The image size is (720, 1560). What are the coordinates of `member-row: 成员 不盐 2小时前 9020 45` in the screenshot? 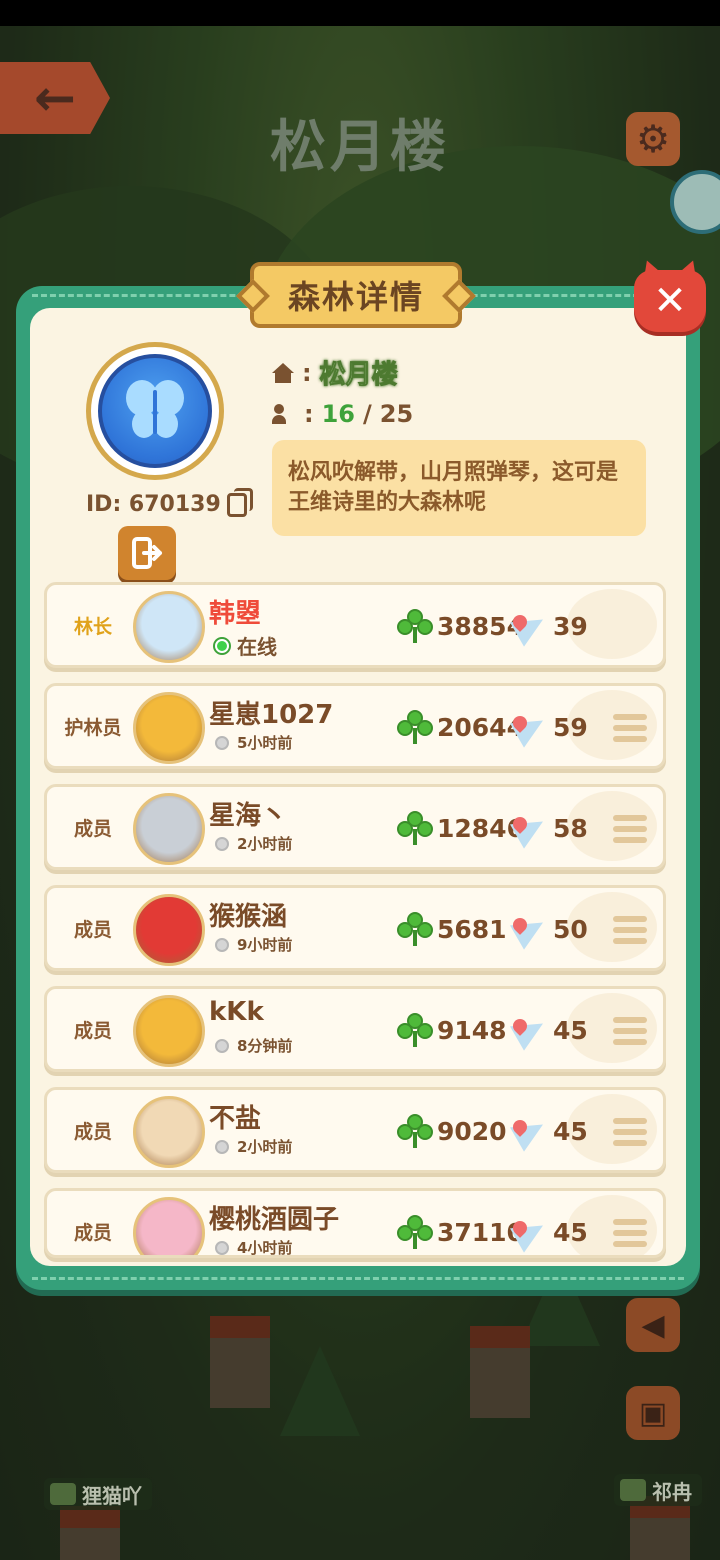 It's located at (355, 1130).